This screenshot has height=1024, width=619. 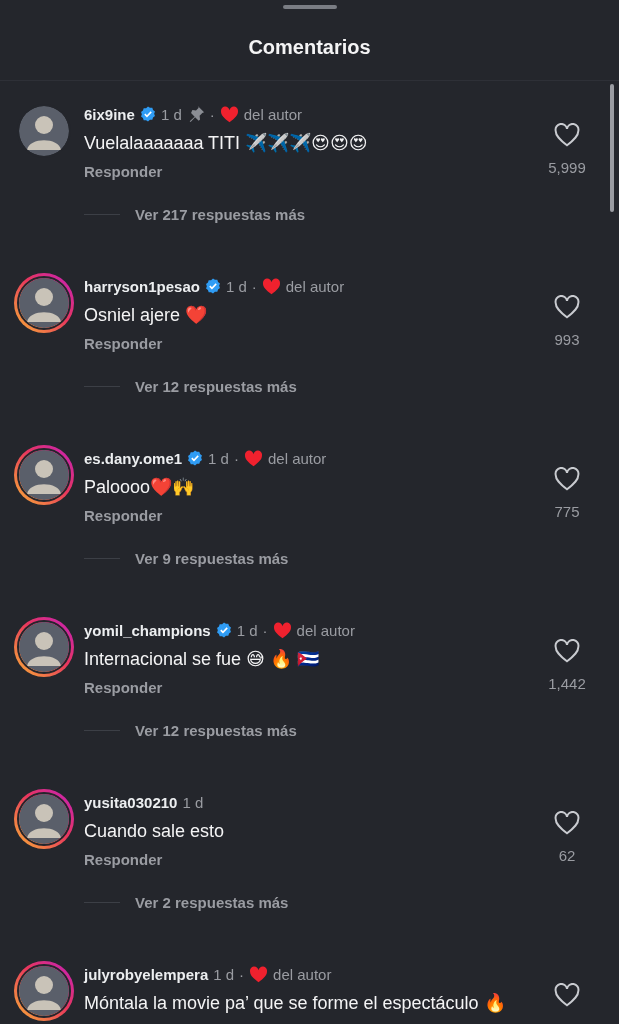 What do you see at coordinates (567, 683) in the screenshot?
I see `like-count: 1,442` at bounding box center [567, 683].